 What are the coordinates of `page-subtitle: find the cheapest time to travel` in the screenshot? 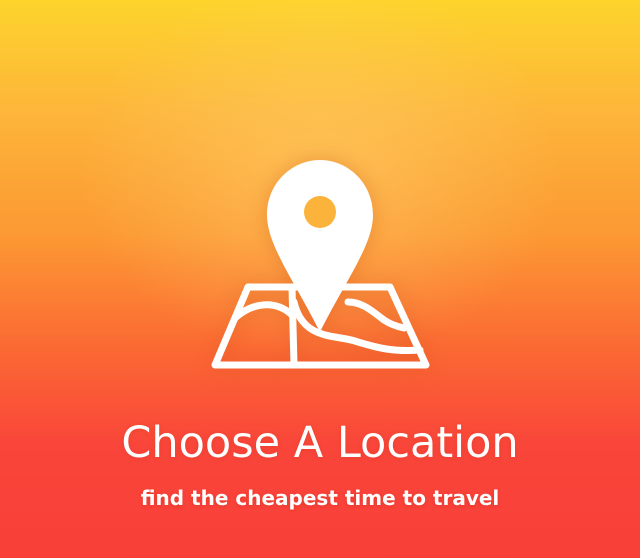 It's located at (320, 498).